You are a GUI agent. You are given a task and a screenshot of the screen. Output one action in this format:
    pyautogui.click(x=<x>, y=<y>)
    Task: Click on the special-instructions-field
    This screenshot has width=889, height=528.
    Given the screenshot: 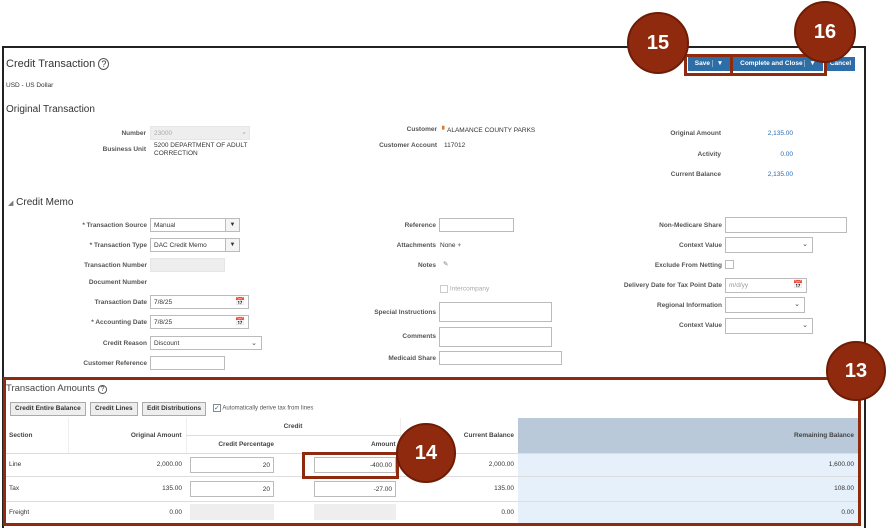 What is the action you would take?
    pyautogui.click(x=495, y=312)
    